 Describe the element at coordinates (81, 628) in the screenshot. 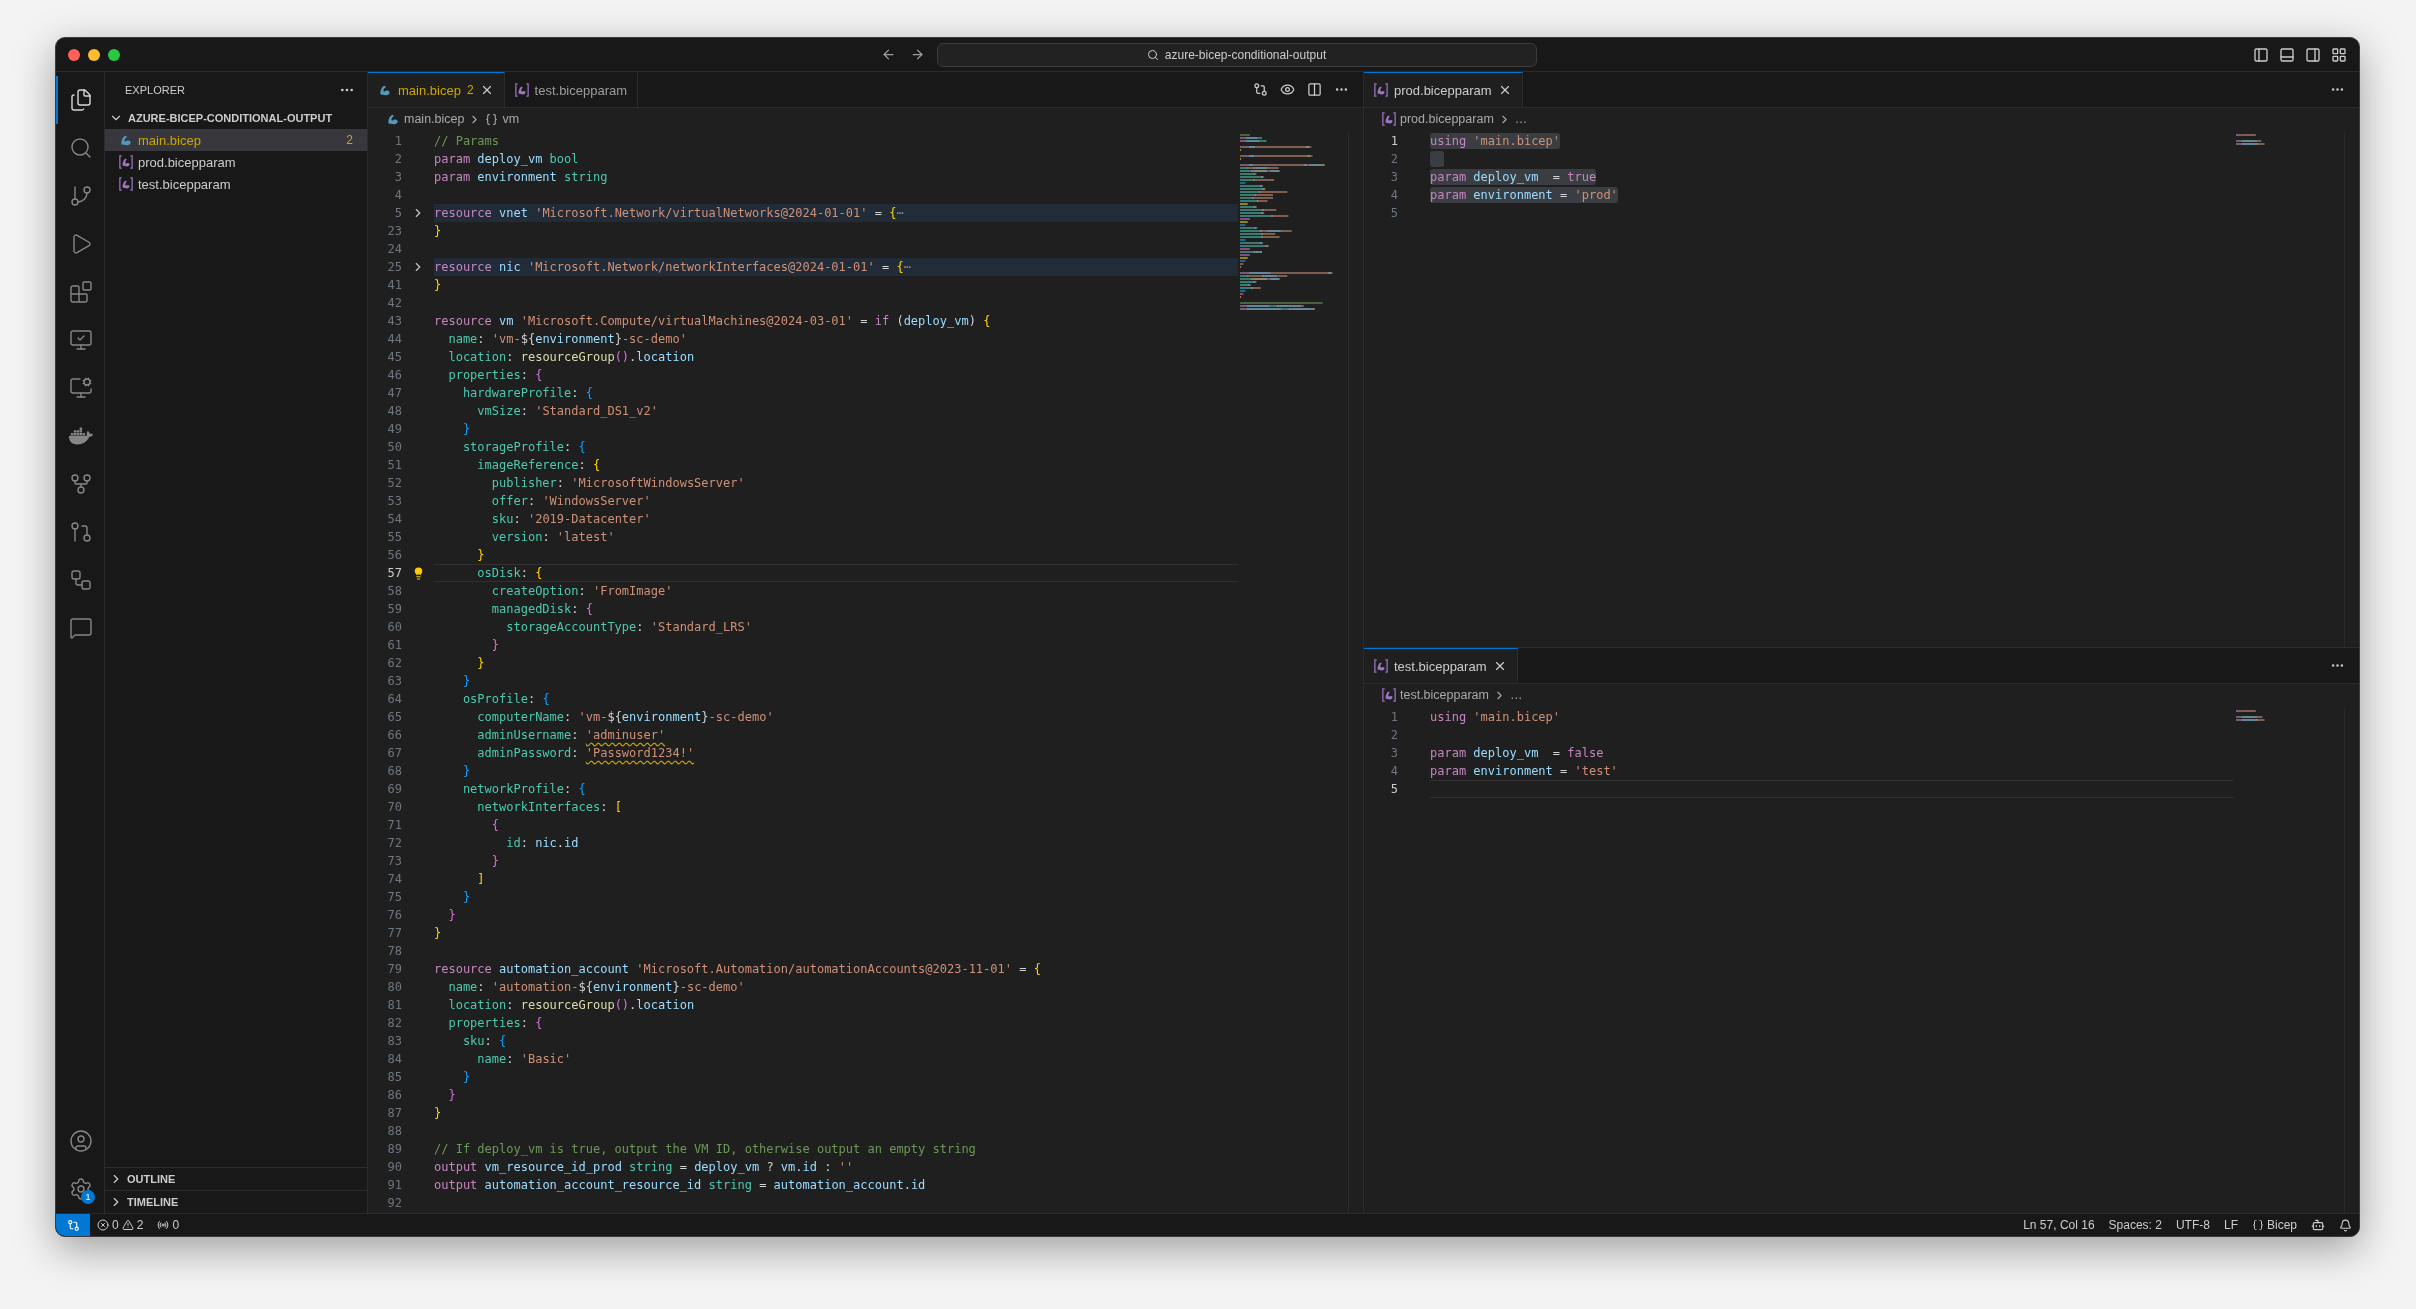

I see `chat-icon` at that location.